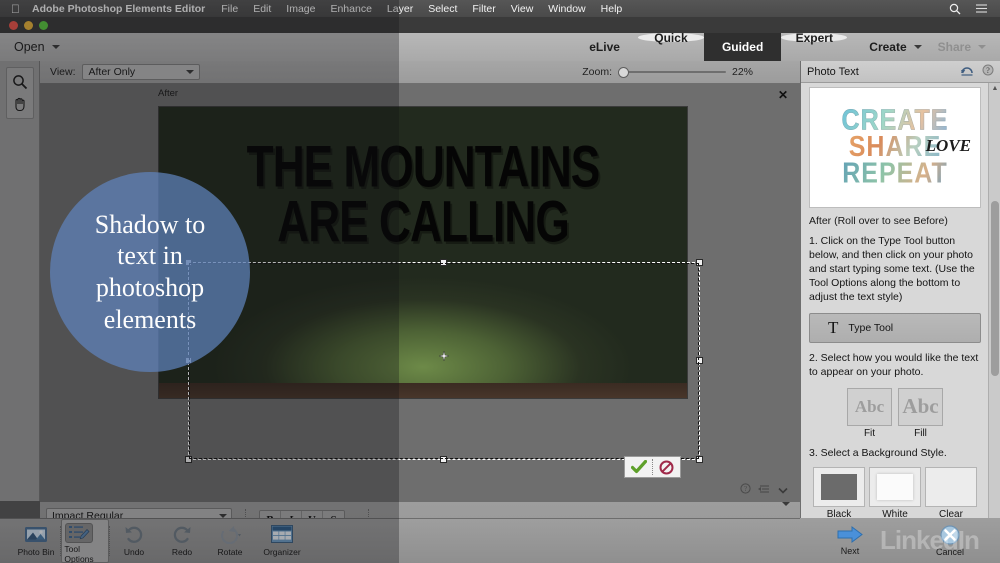  What do you see at coordinates (670, 38) in the screenshot?
I see `tab-quick: Quick` at bounding box center [670, 38].